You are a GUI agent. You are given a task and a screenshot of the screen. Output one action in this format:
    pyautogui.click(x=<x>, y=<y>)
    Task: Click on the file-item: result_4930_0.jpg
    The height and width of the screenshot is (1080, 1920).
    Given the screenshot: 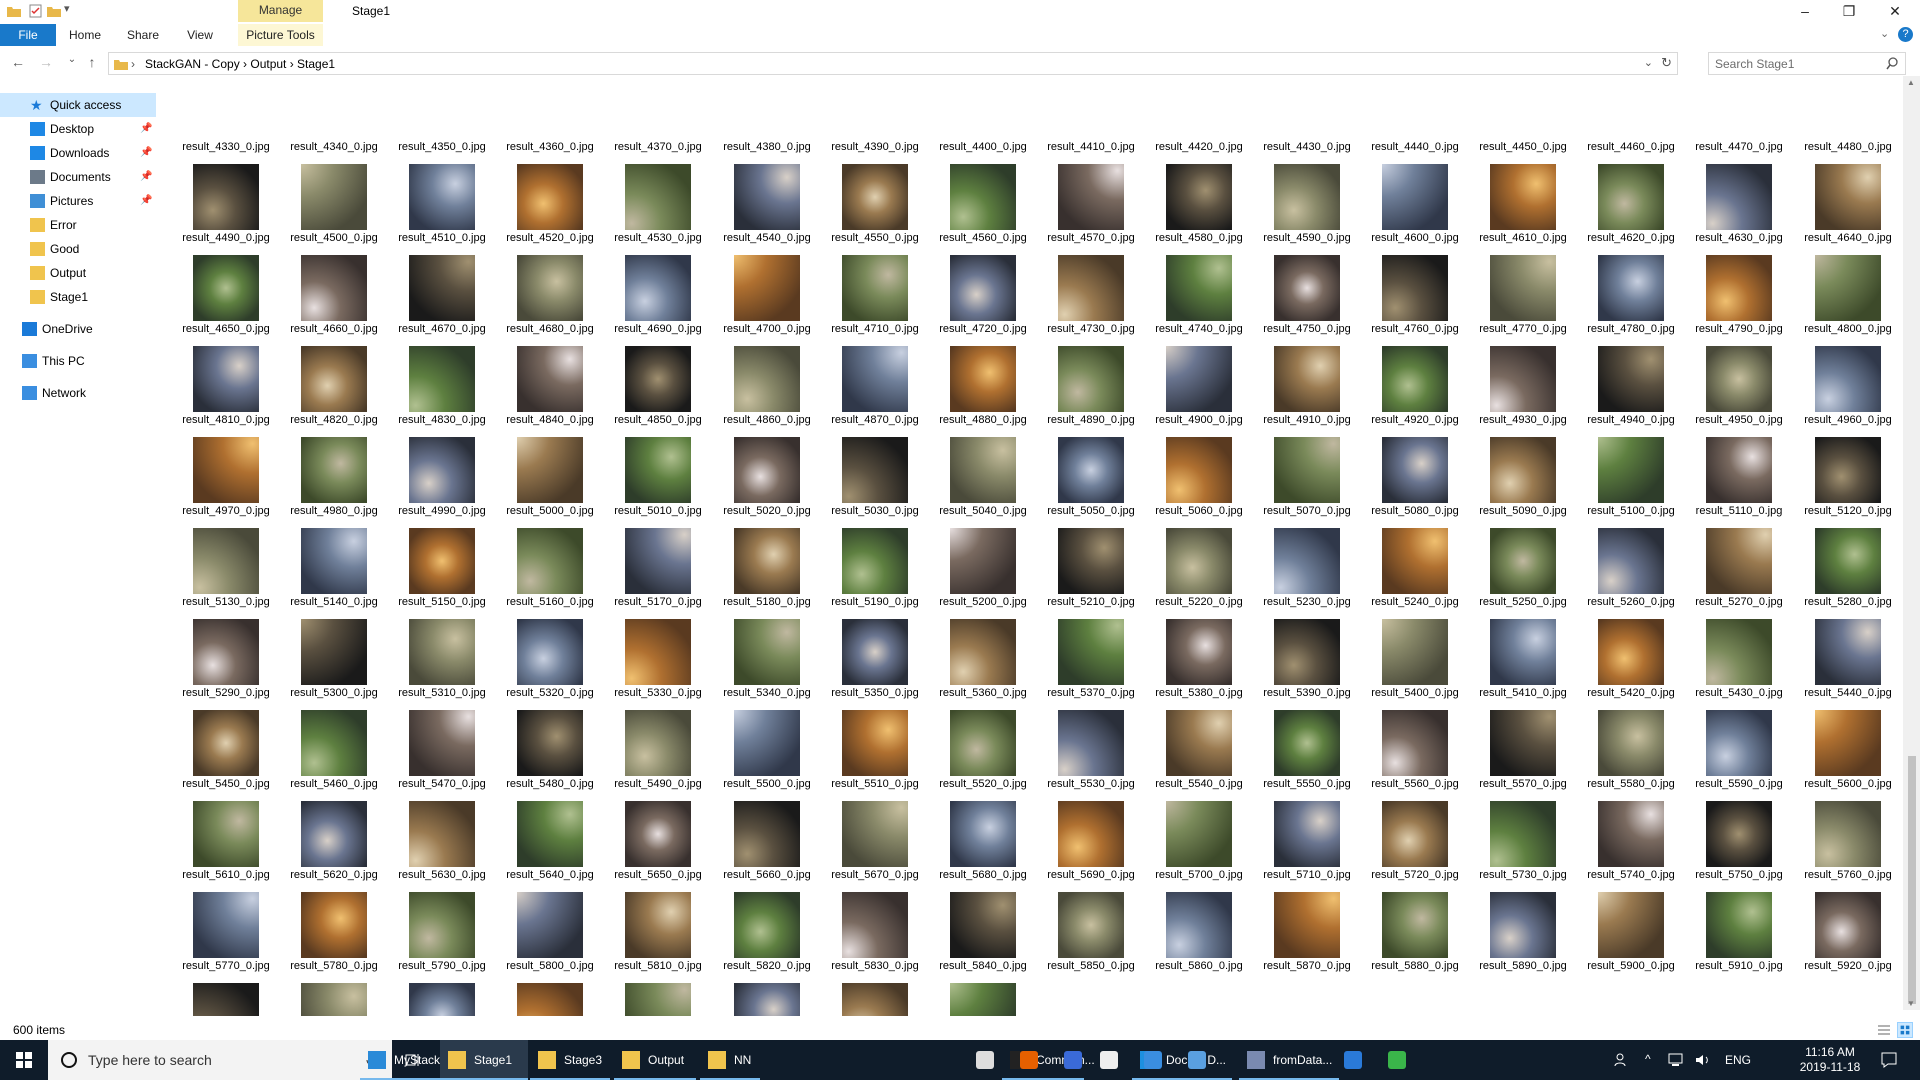 What is the action you would take?
    pyautogui.click(x=1523, y=383)
    